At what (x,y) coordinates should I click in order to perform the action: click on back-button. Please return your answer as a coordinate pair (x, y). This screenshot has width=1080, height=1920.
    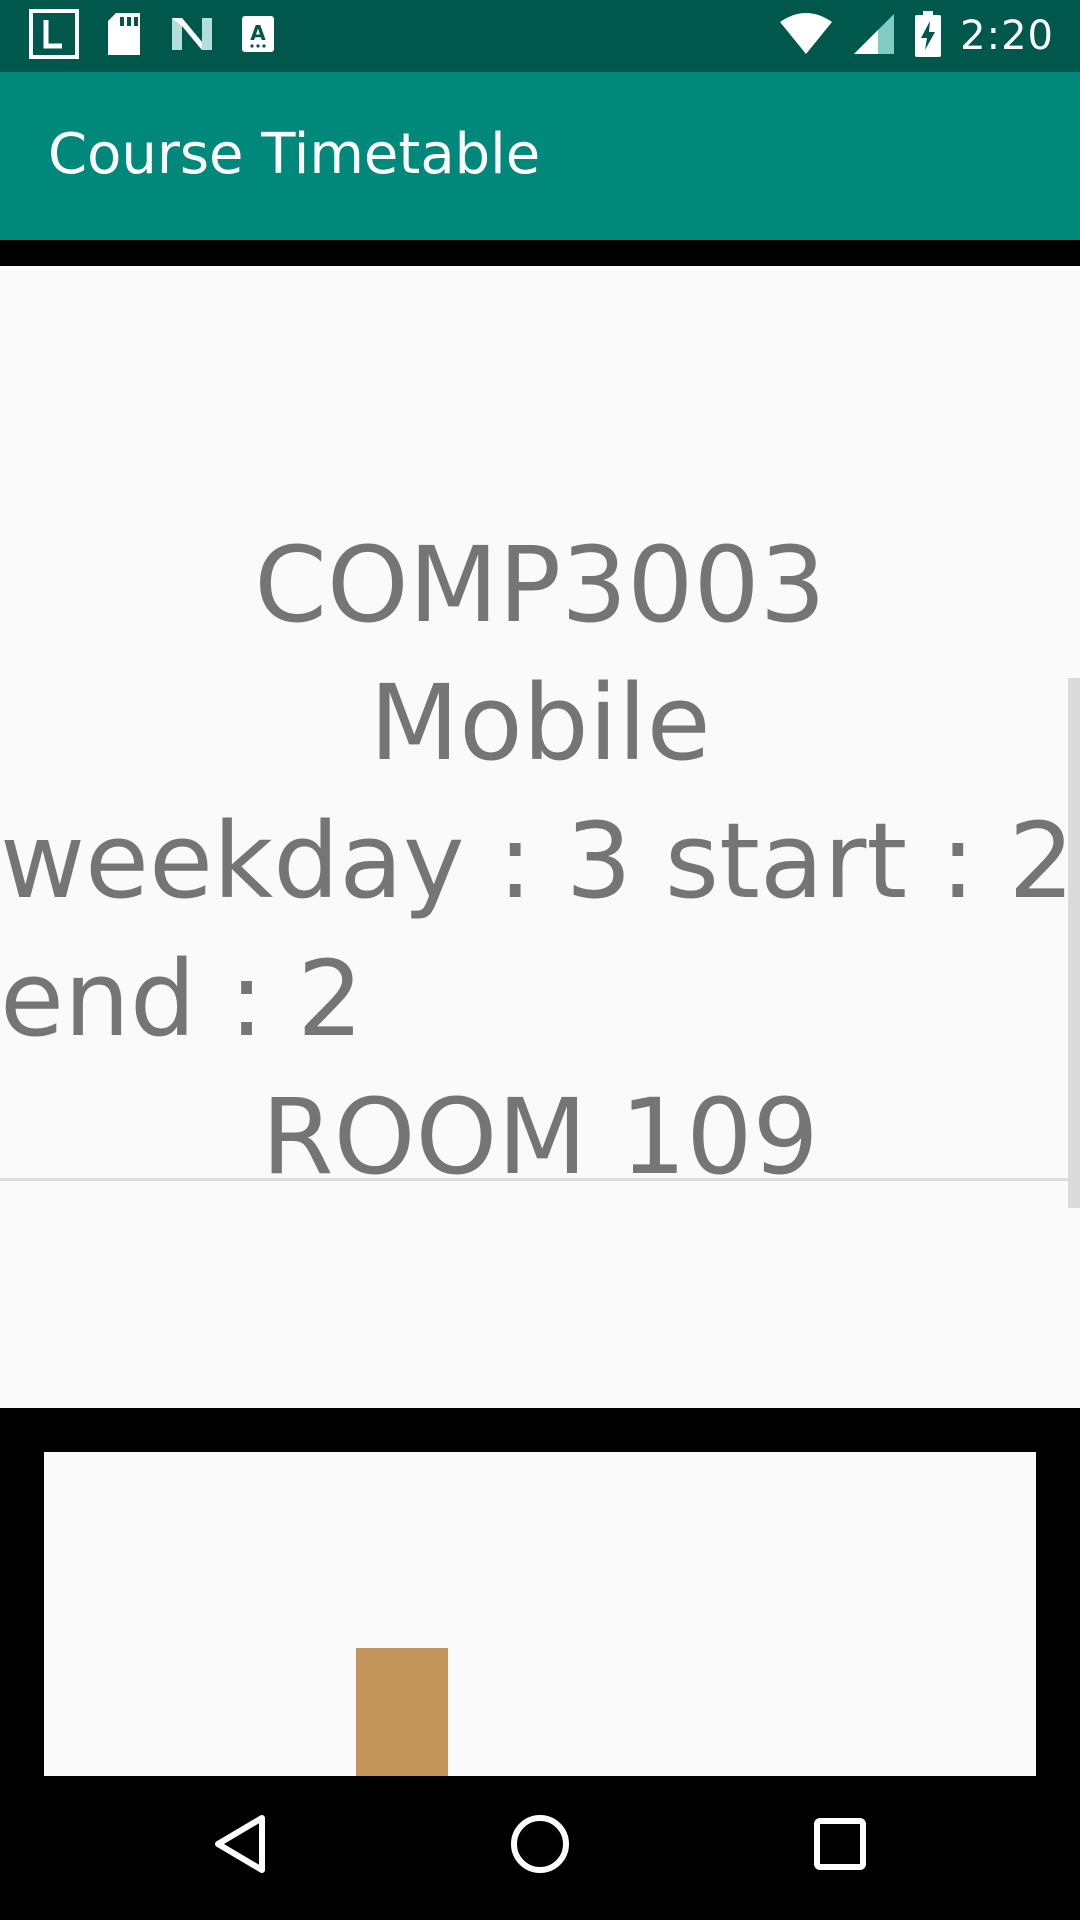
    Looking at the image, I should click on (240, 1846).